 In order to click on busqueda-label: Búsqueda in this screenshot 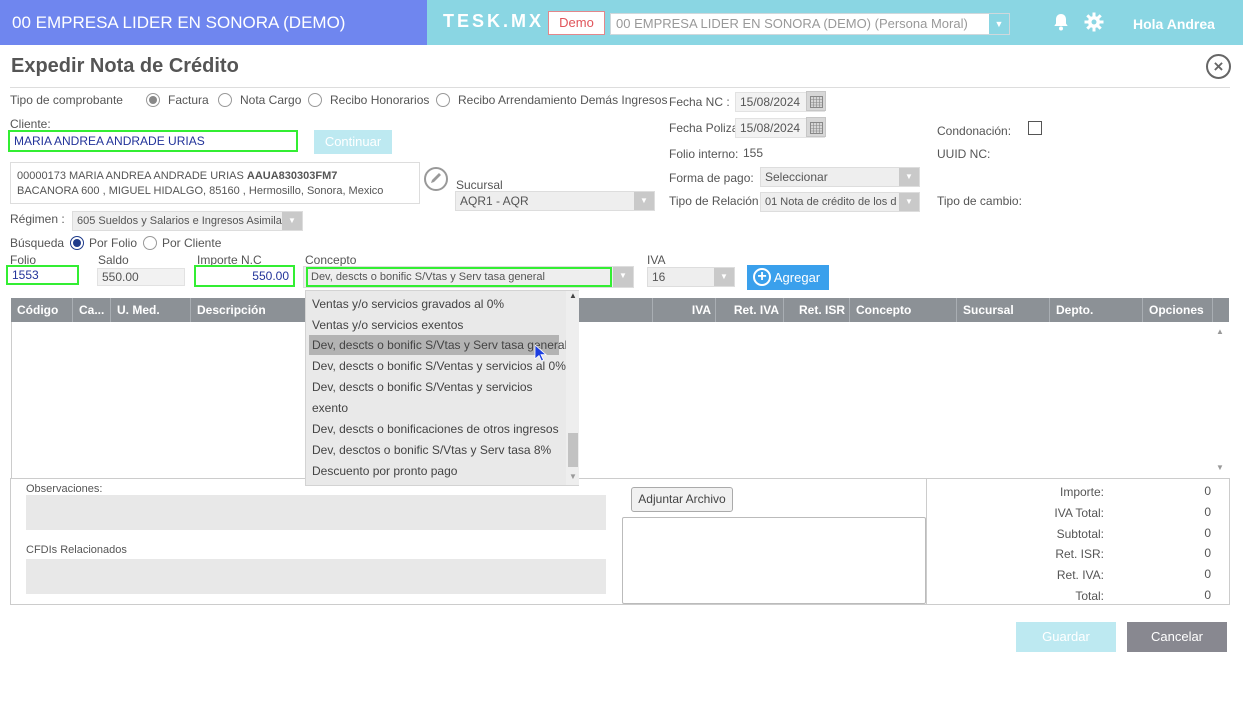, I will do `click(37, 243)`.